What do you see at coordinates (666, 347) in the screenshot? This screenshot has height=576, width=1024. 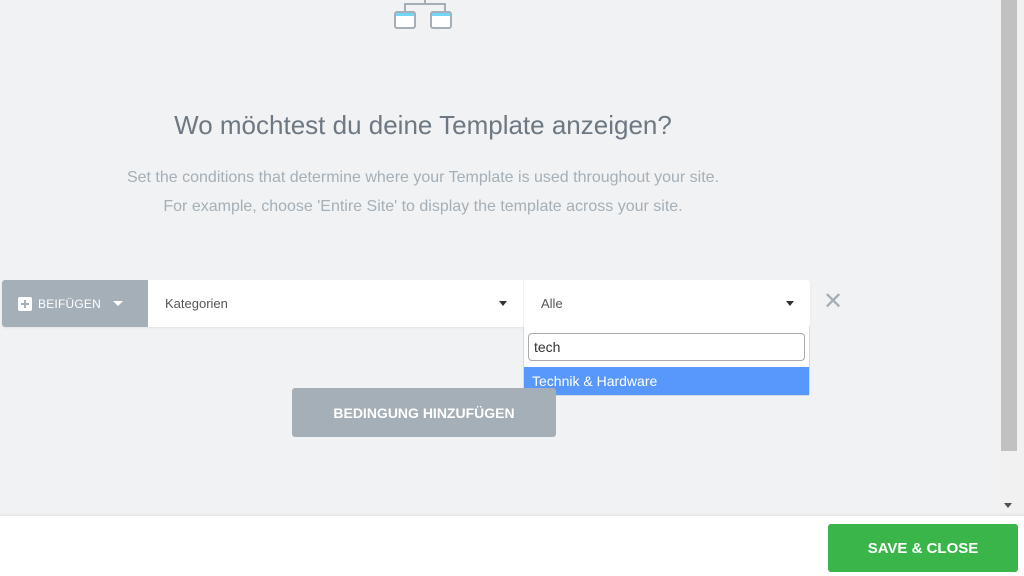 I see `dropdown-search-input` at bounding box center [666, 347].